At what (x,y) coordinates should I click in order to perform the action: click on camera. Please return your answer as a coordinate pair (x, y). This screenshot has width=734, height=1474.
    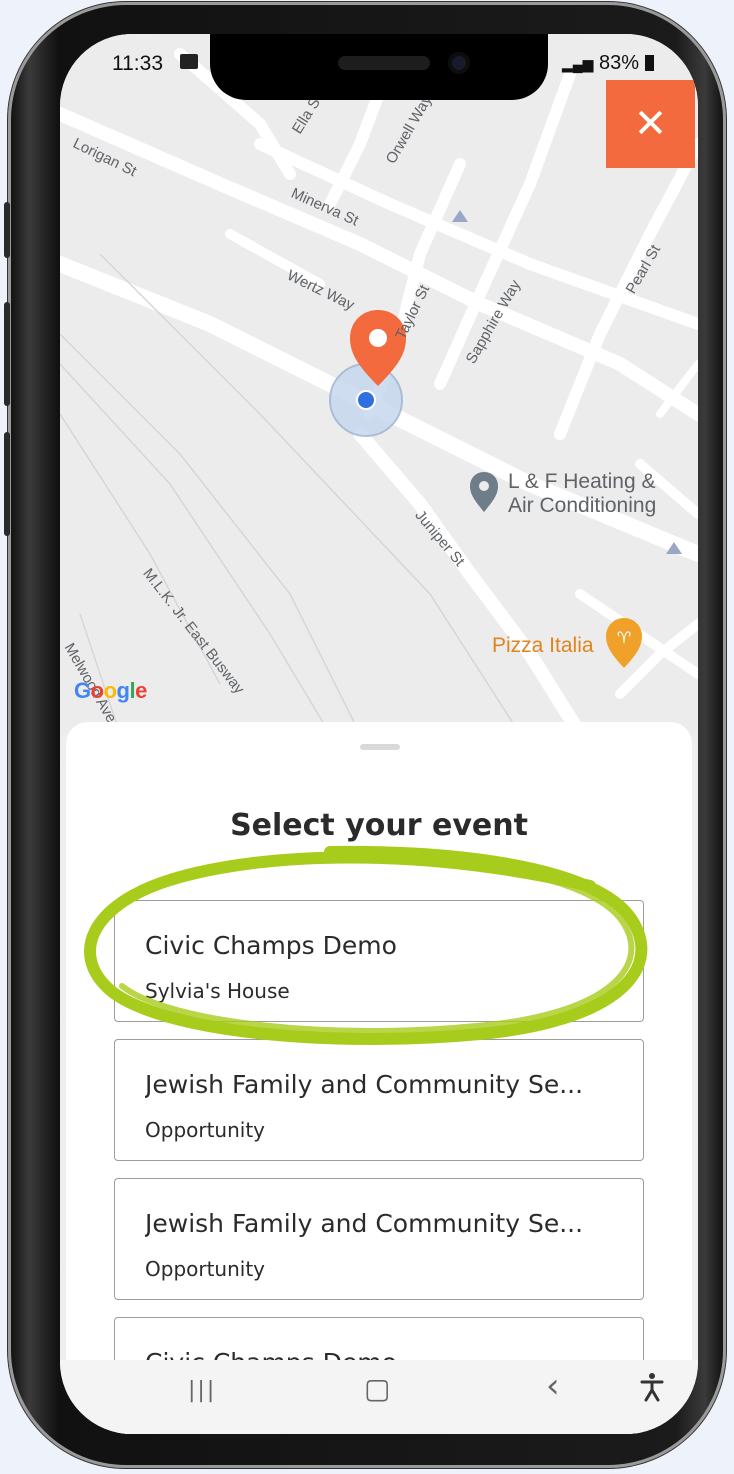
    Looking at the image, I should click on (459, 63).